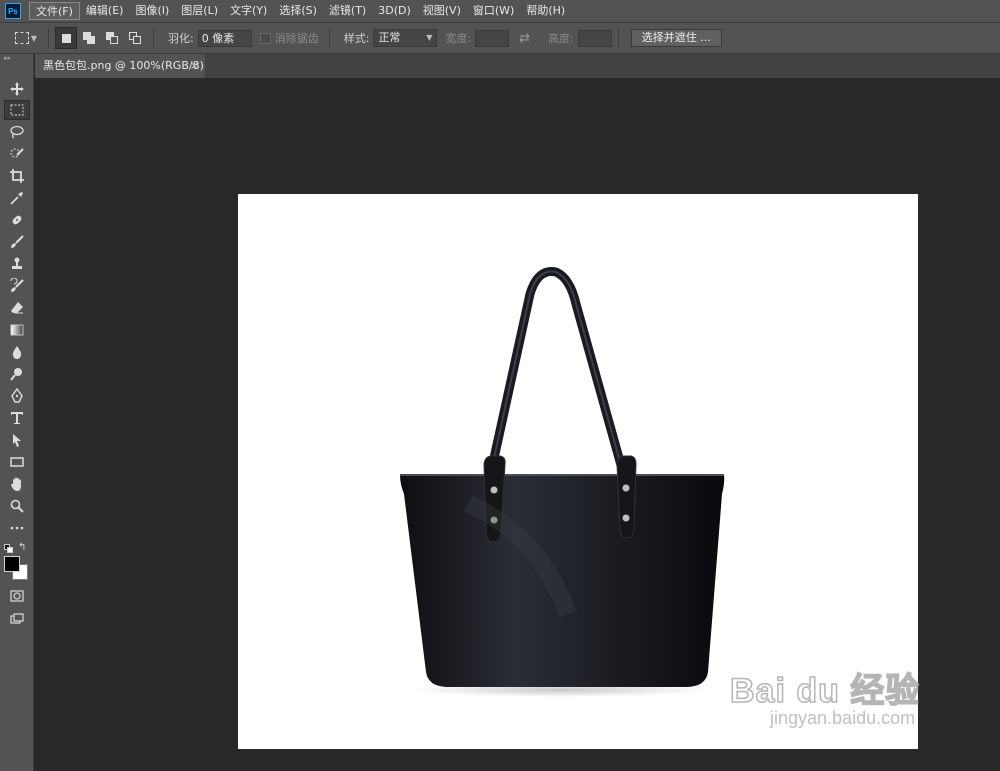 Image resolution: width=1000 pixels, height=771 pixels. I want to click on baidu-watermark: Bai du 经验 jingyan.baidu.com, so click(825, 696).